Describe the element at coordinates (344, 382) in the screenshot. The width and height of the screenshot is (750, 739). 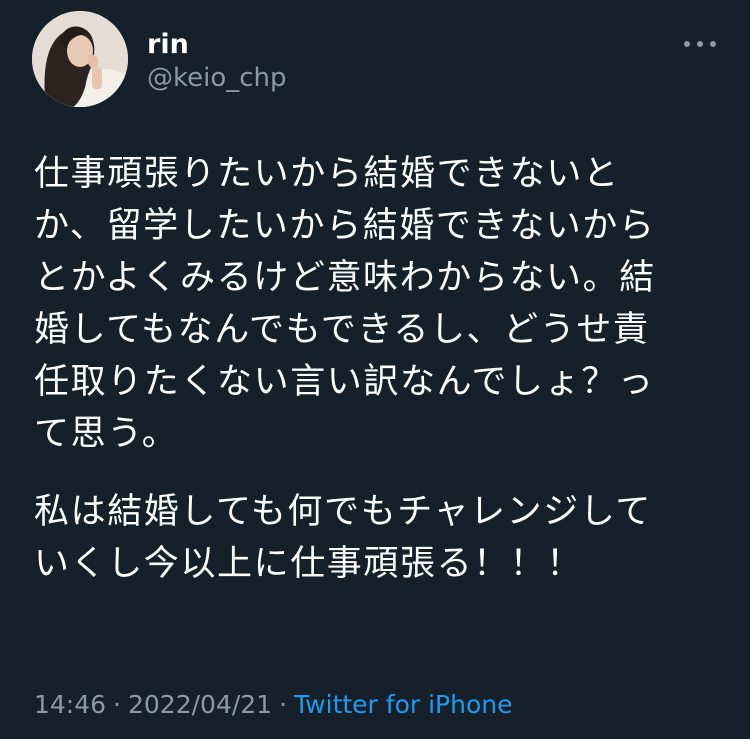
I see `tweet-line: 任取りたくない言い訳なんでしょ？っ` at that location.